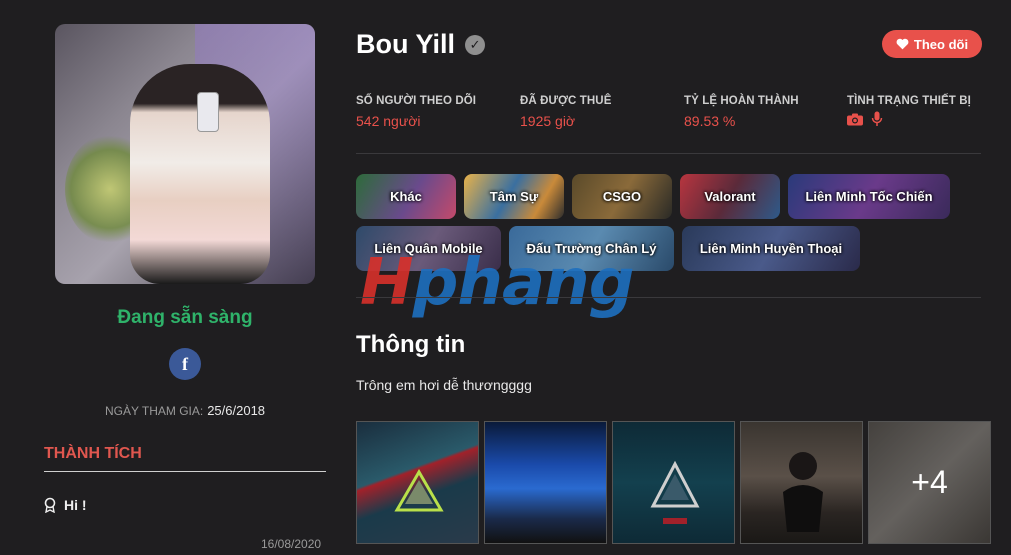 This screenshot has height=555, width=1011. What do you see at coordinates (902, 44) in the screenshot?
I see `heart-icon` at bounding box center [902, 44].